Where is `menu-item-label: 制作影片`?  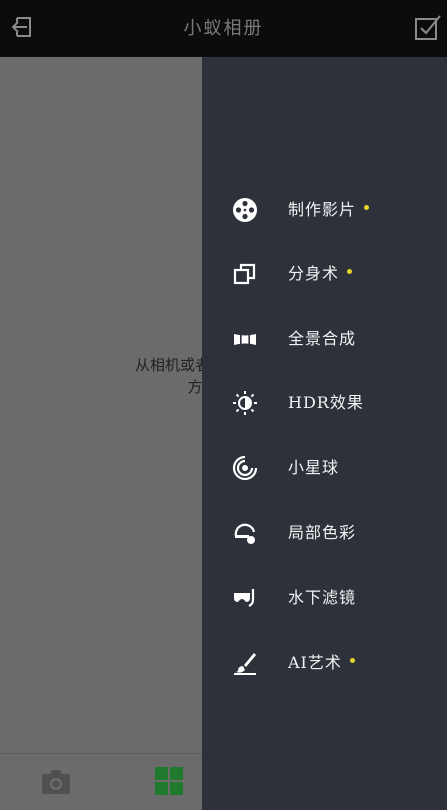 menu-item-label: 制作影片 is located at coordinates (322, 209).